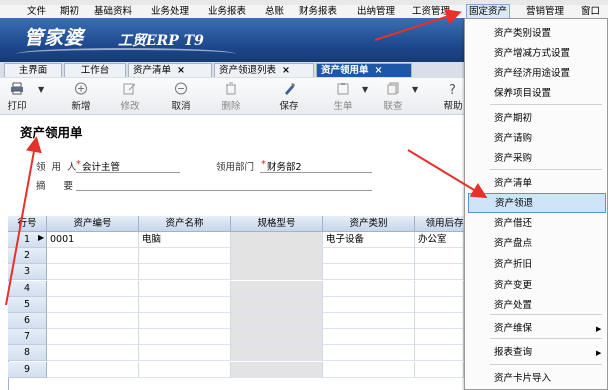 This screenshot has height=390, width=608. What do you see at coordinates (23, 221) in the screenshot?
I see `arrow-to-form-title` at bounding box center [23, 221].